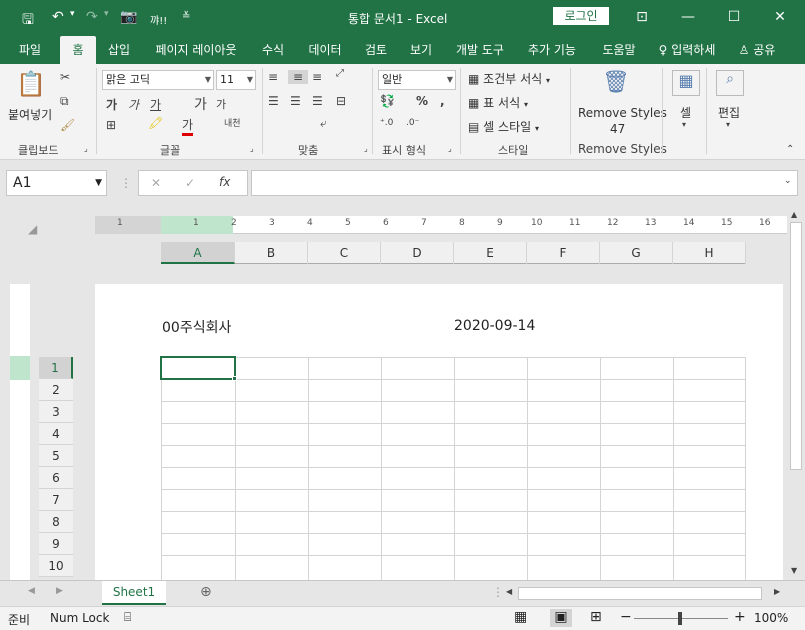 This screenshot has height=630, width=805. I want to click on align-bottom-icon: ≡, so click(317, 77).